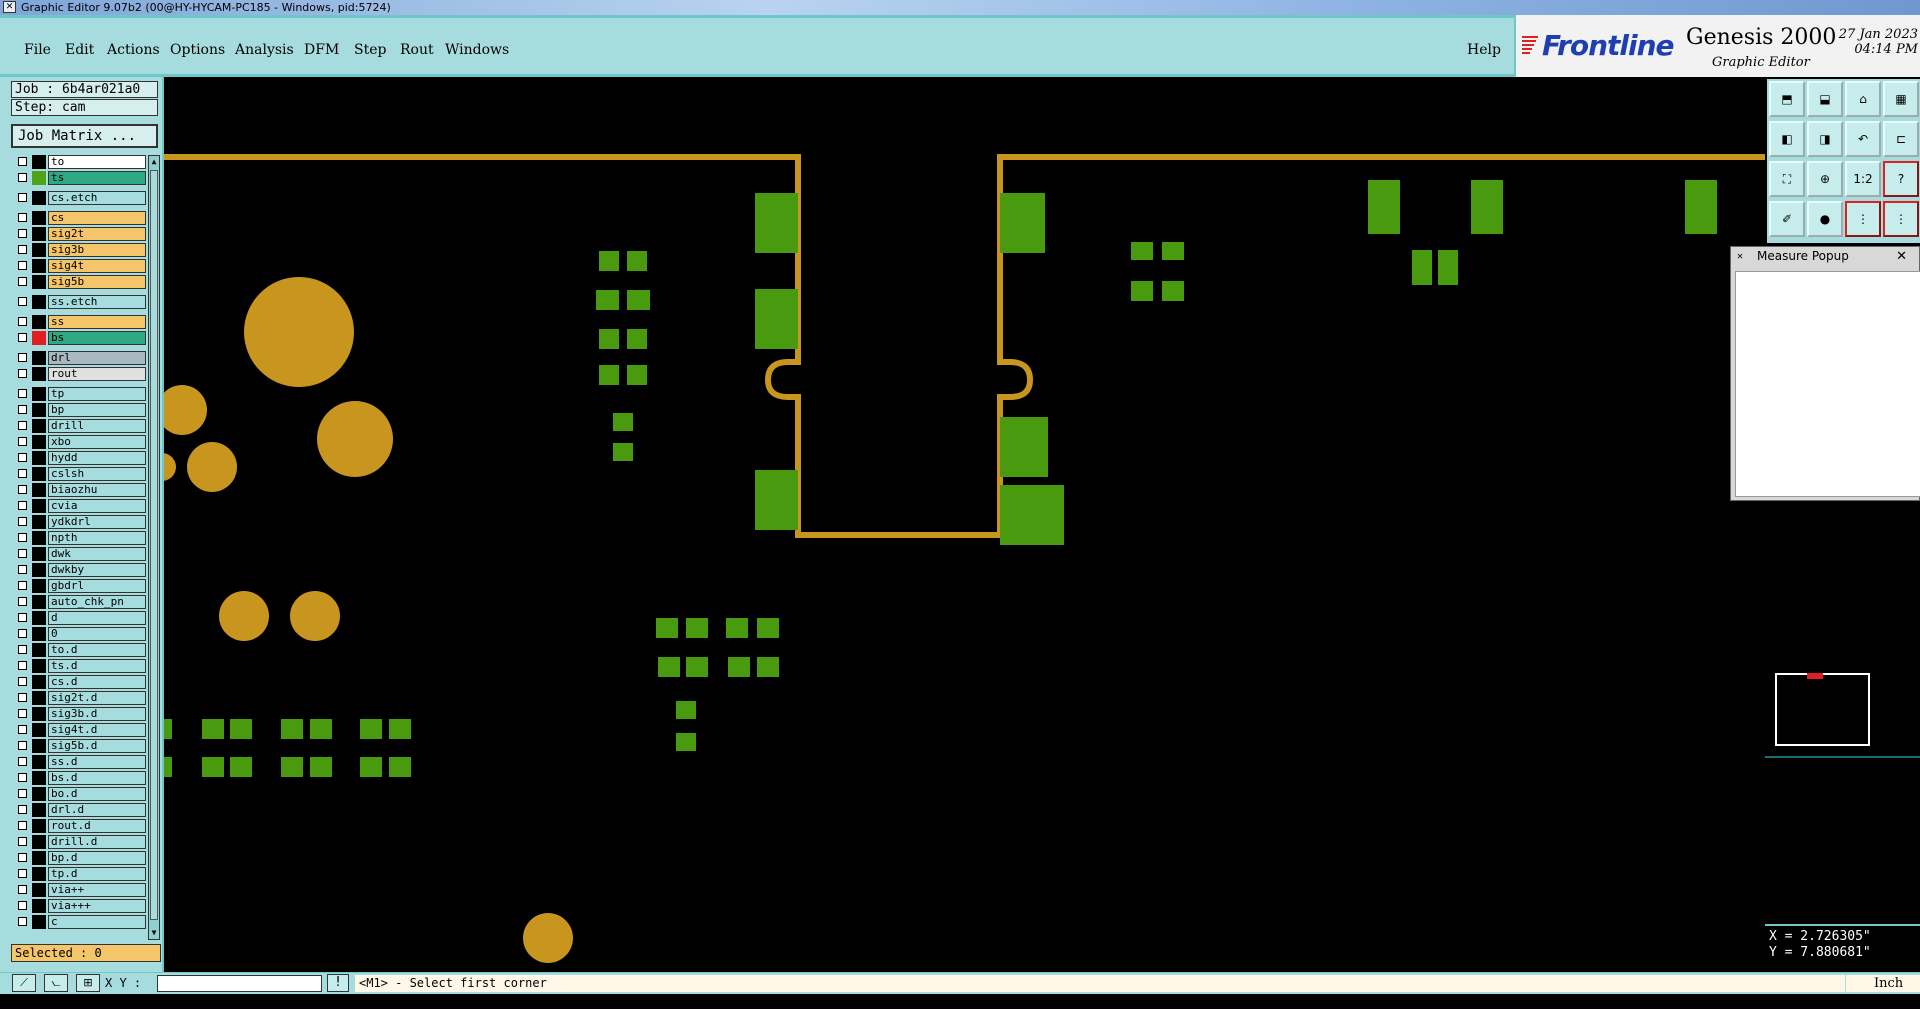  I want to click on layer-row: 0, so click(82, 634).